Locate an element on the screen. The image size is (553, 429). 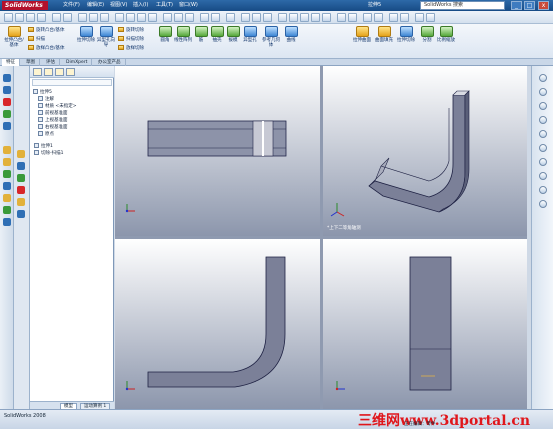
resources-icon is located at coordinates (543, 78).